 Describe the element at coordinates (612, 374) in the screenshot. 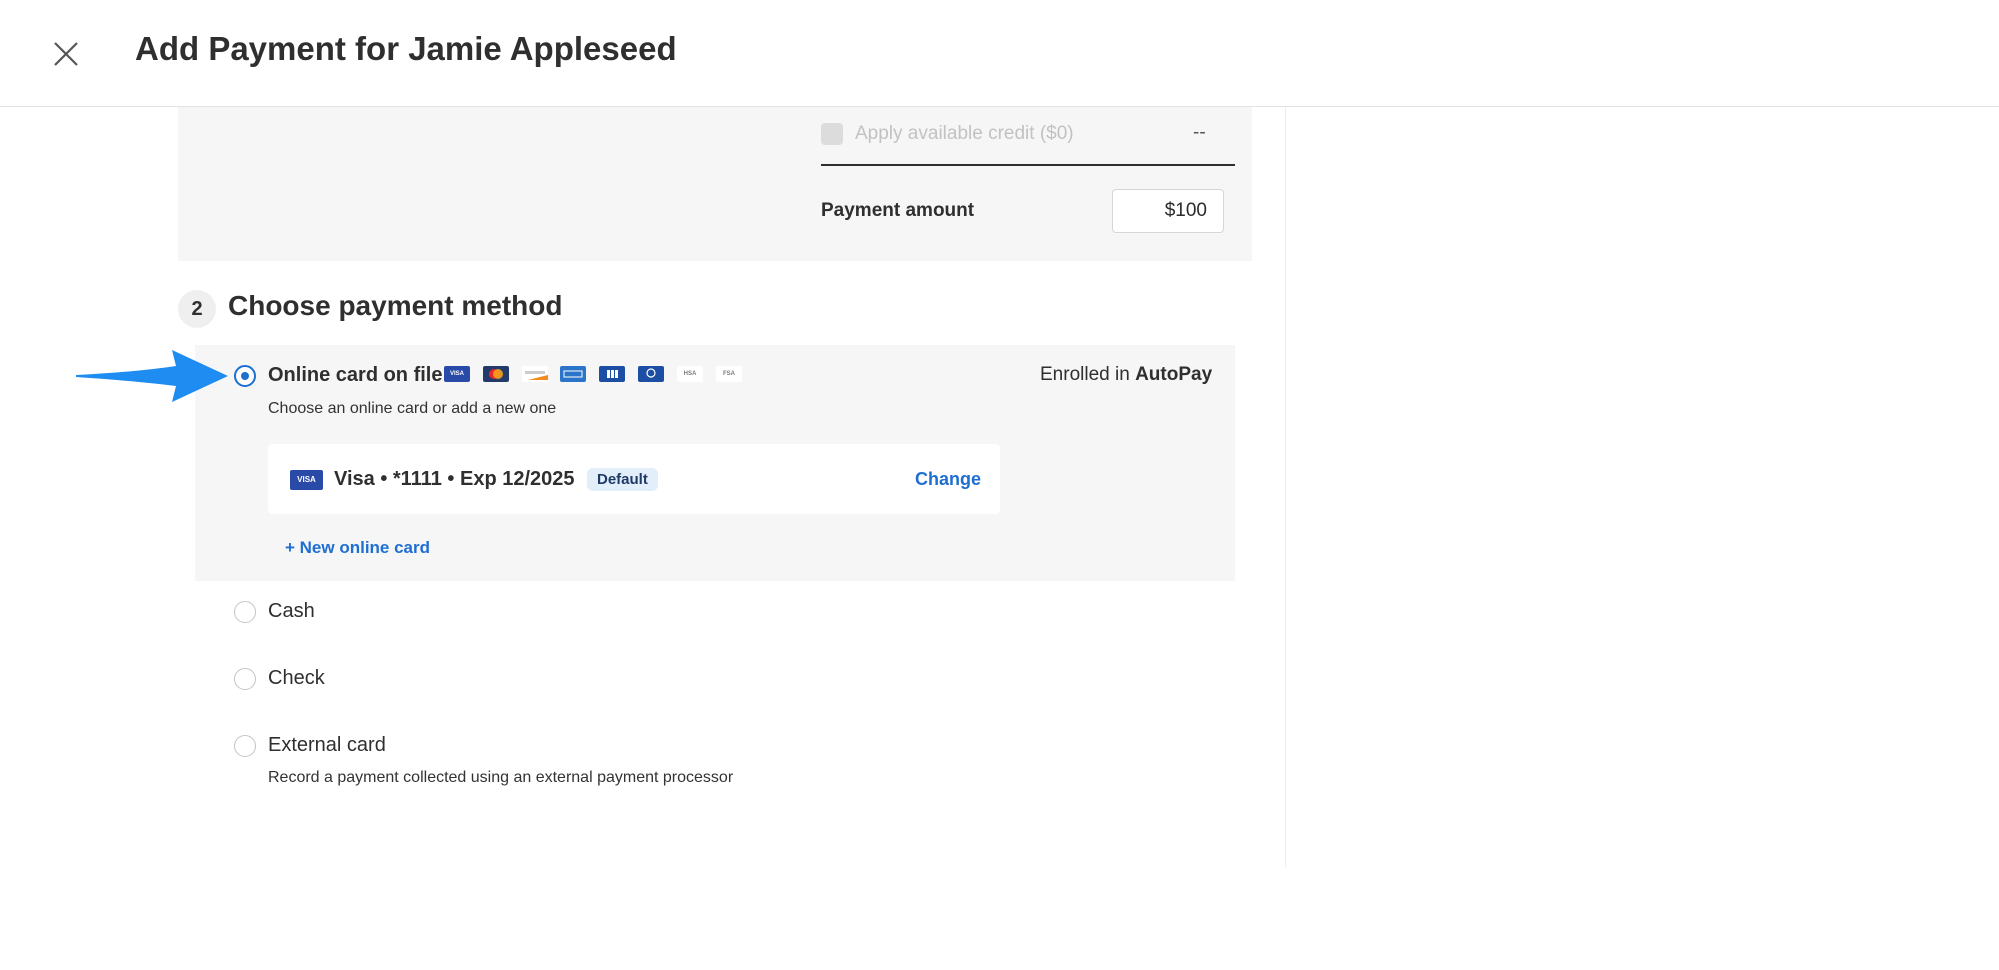

I see `jcb-icon` at that location.